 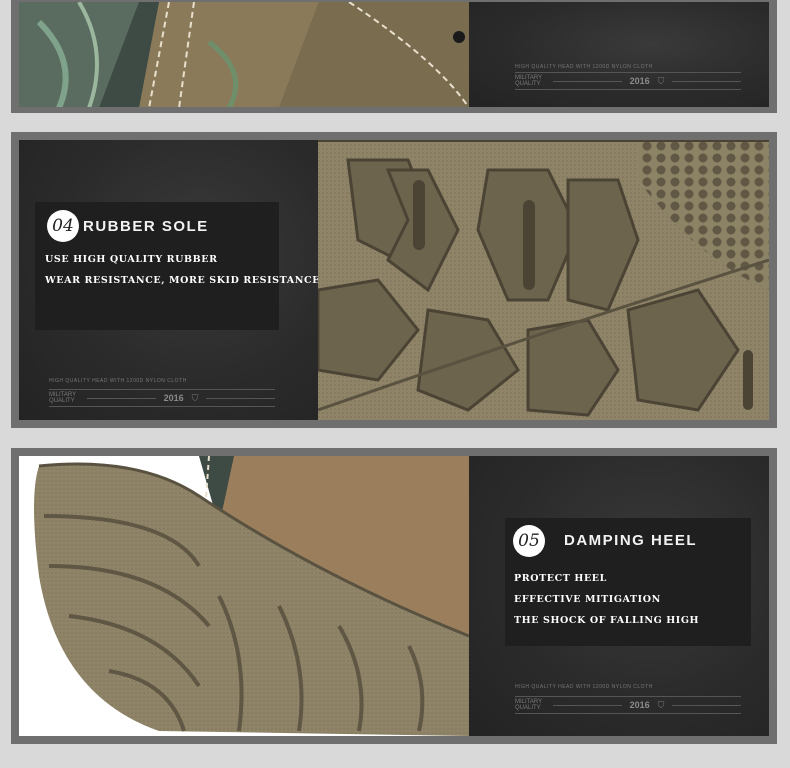 What do you see at coordinates (131, 259) in the screenshot?
I see `feature-line: USE HIGH QUALITY RUBBER` at bounding box center [131, 259].